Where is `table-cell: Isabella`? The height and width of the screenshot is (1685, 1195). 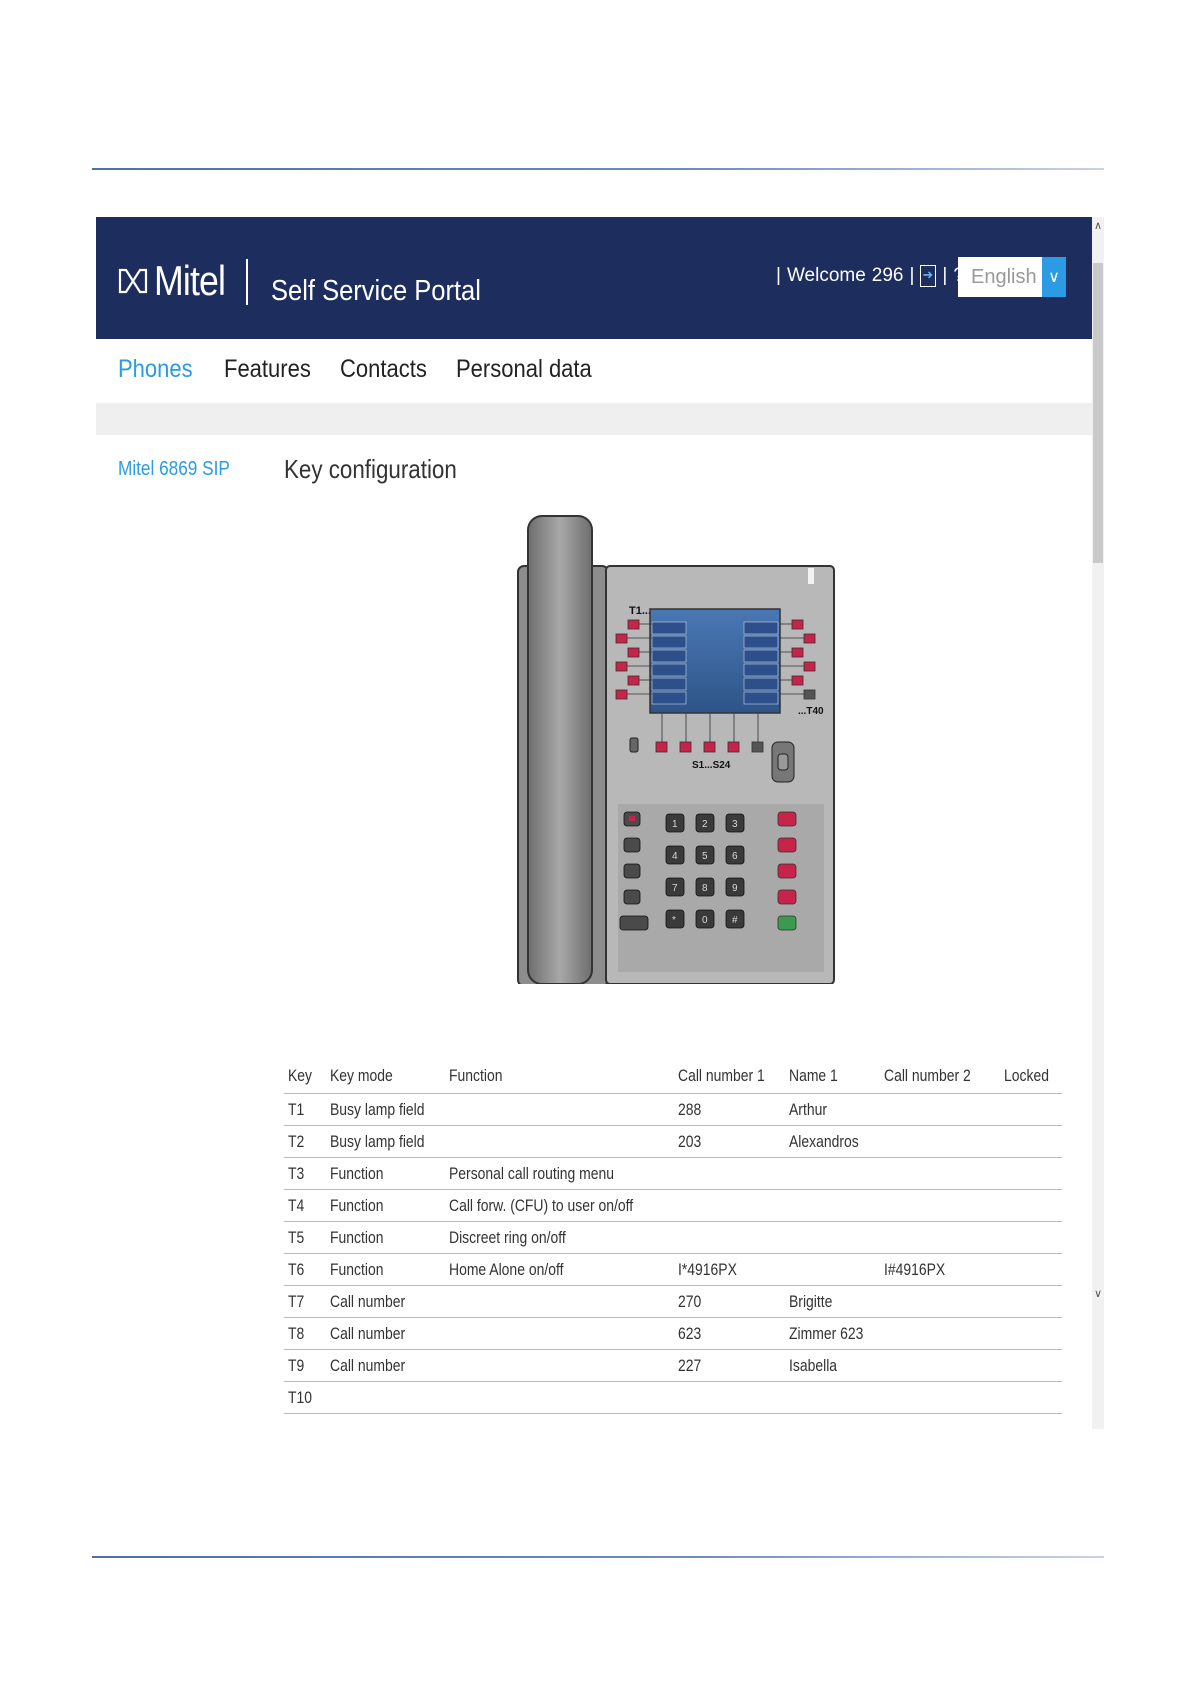
table-cell: Isabella is located at coordinates (832, 1365).